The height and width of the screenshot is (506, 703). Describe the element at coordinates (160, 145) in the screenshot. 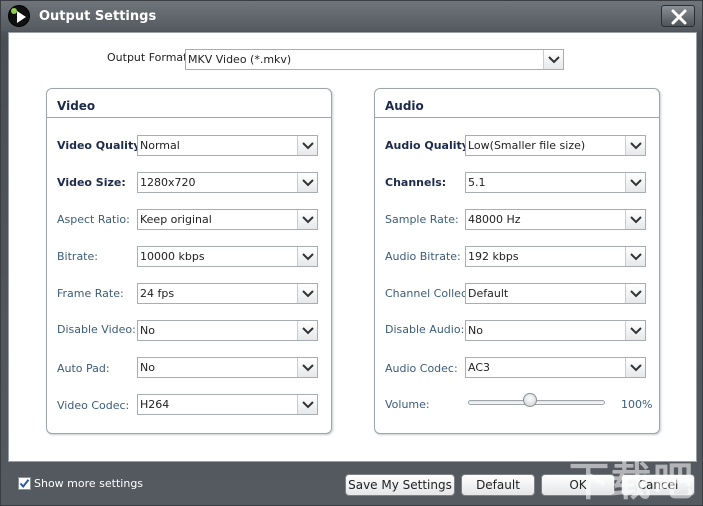

I see `video-quality-value: Normal` at that location.